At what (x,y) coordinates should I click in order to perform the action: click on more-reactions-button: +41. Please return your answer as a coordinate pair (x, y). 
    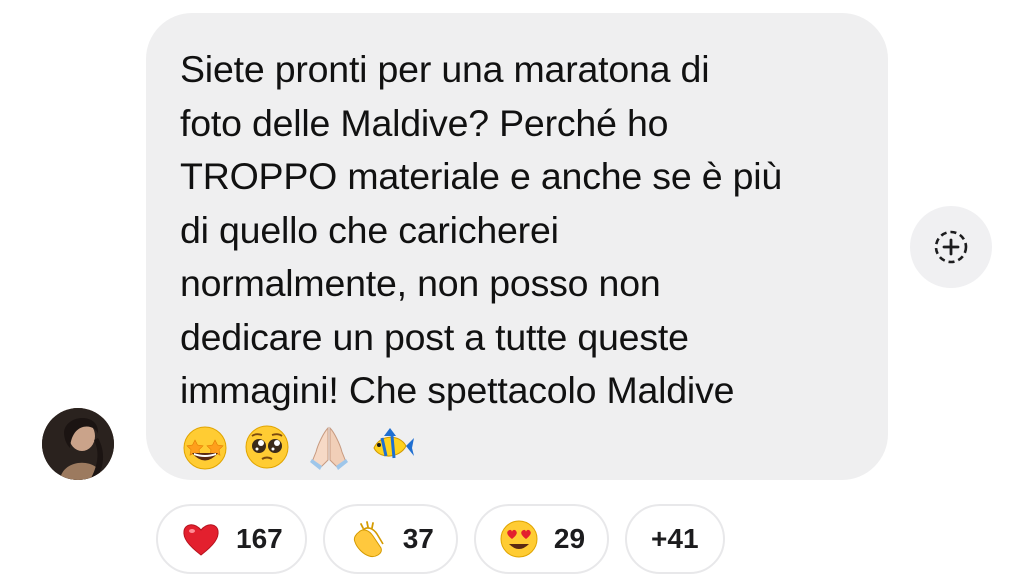
    Looking at the image, I should click on (675, 539).